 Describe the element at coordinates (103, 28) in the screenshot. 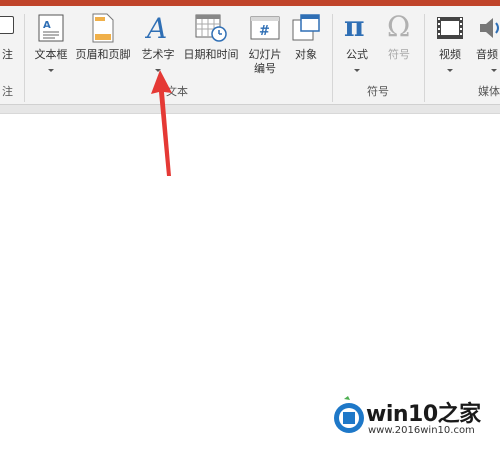

I see `header-footer-icon` at that location.